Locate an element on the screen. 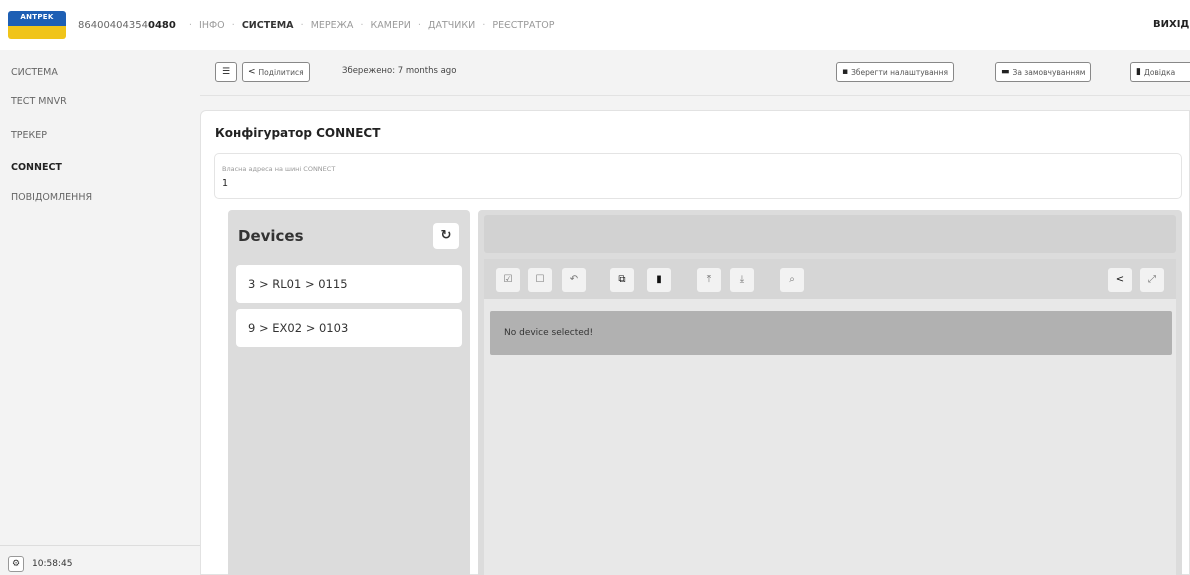 This screenshot has width=1190, height=575. device-serial: 864004043540480 is located at coordinates (127, 25).